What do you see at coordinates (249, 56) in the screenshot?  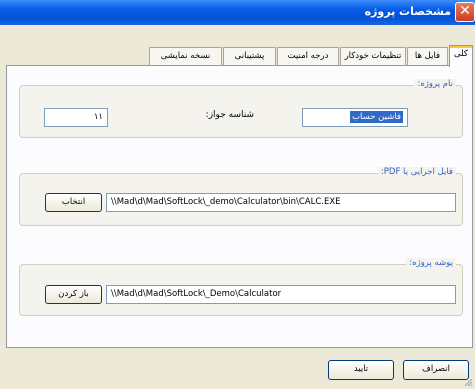 I see `tab-support: پشتیبانی` at bounding box center [249, 56].